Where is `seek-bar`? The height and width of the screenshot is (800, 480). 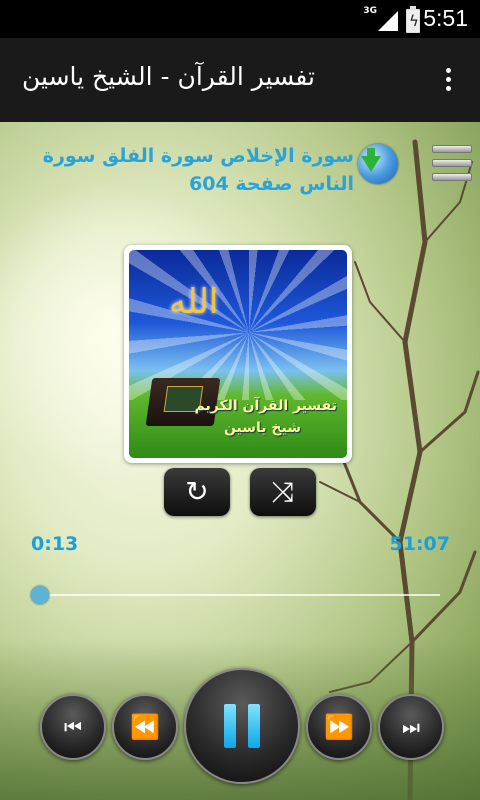 seek-bar is located at coordinates (235, 595).